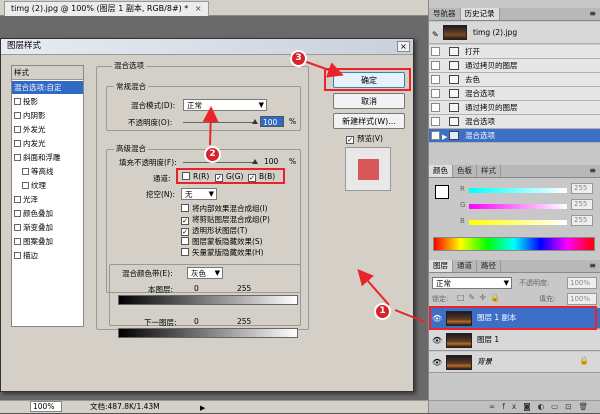 This screenshot has width=600, height=414. I want to click on zoom-field: 100%, so click(46, 406).